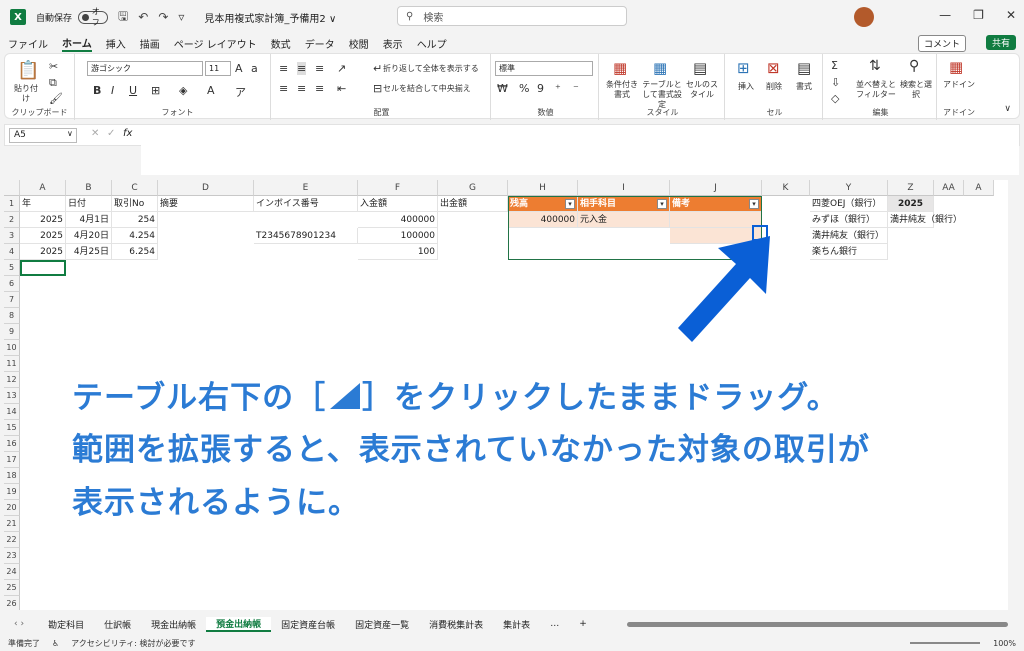  I want to click on autosave-toggle: オフ, so click(93, 17).